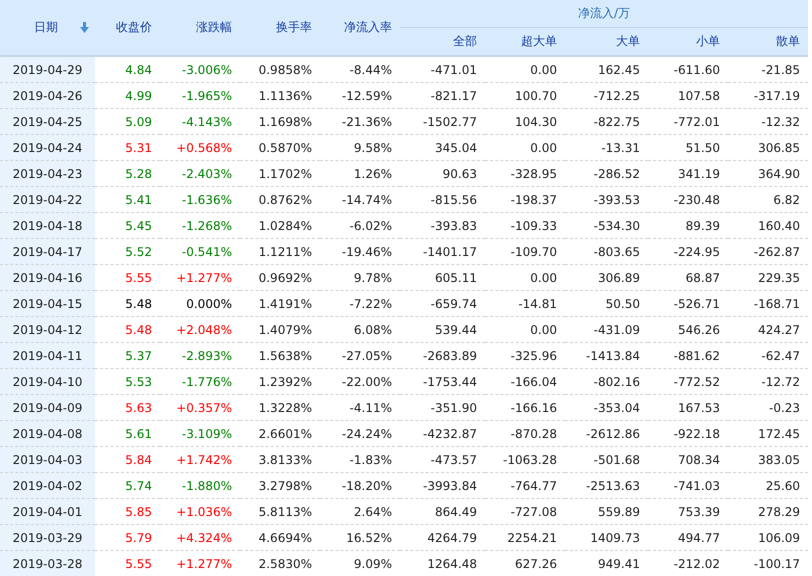 Image resolution: width=812 pixels, height=576 pixels. Describe the element at coordinates (768, 69) in the screenshot. I see `table-cell: -21.85` at that location.